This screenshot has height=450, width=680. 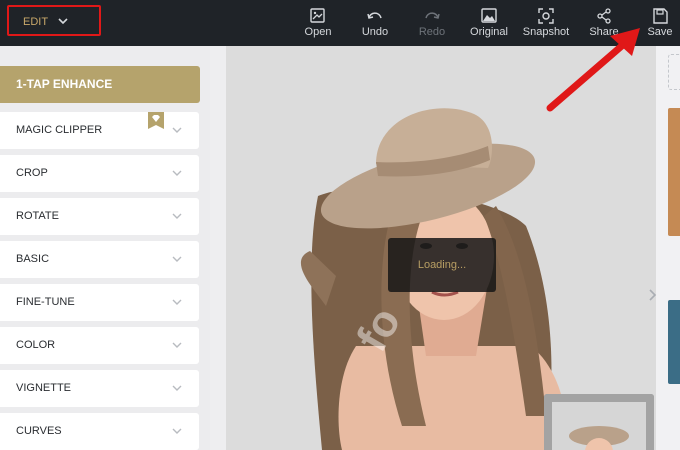 I want to click on sidebar-item-basic: BASIC, so click(x=99, y=259).